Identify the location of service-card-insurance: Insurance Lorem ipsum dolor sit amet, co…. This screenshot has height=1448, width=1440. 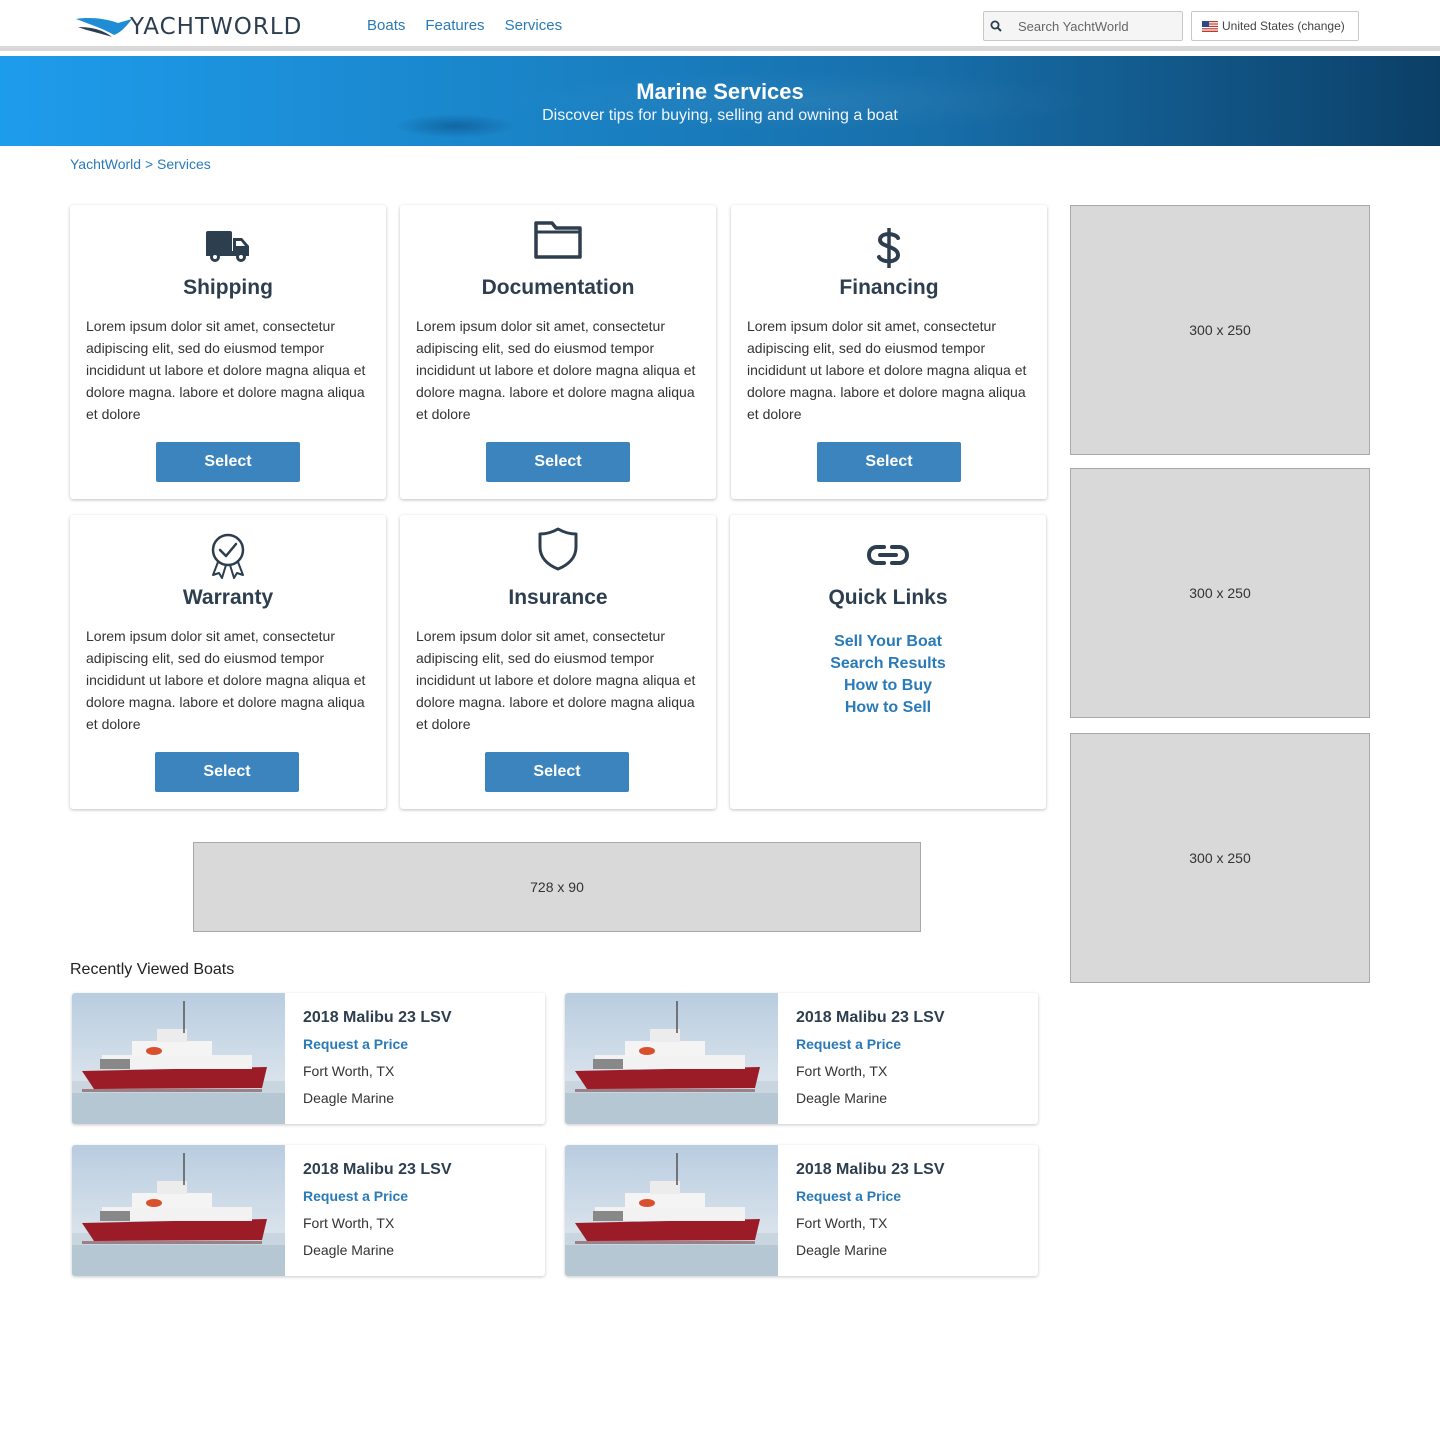
(558, 662).